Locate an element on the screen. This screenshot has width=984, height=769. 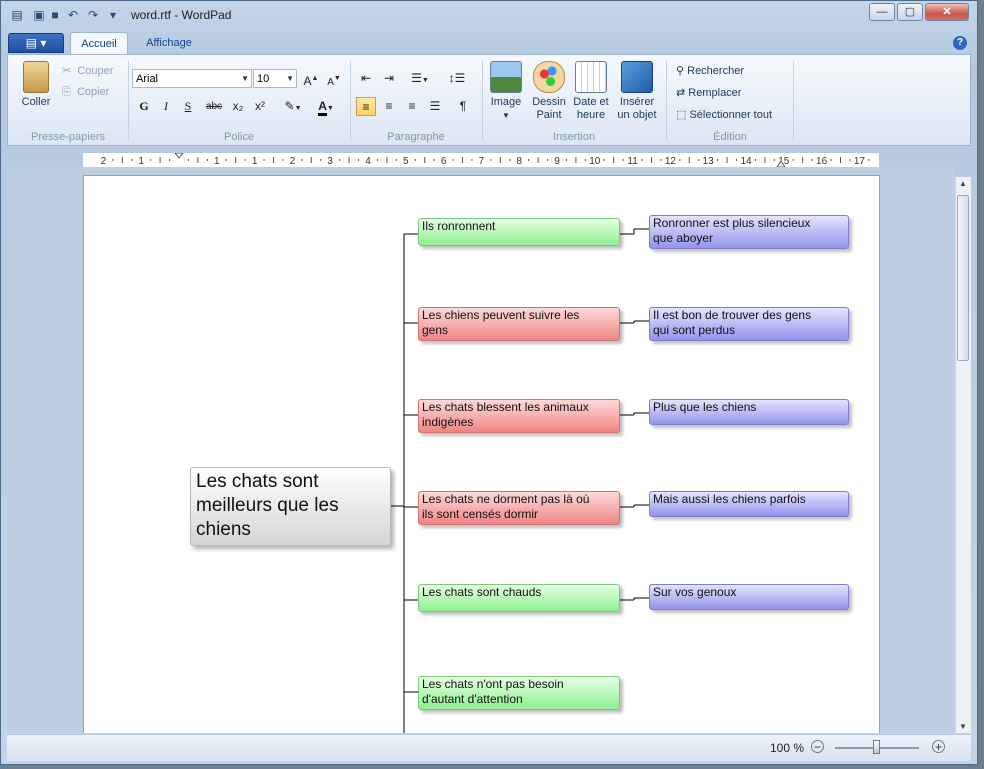
mindmap-branch-node: Les chats sont chauds is located at coordinates (519, 598).